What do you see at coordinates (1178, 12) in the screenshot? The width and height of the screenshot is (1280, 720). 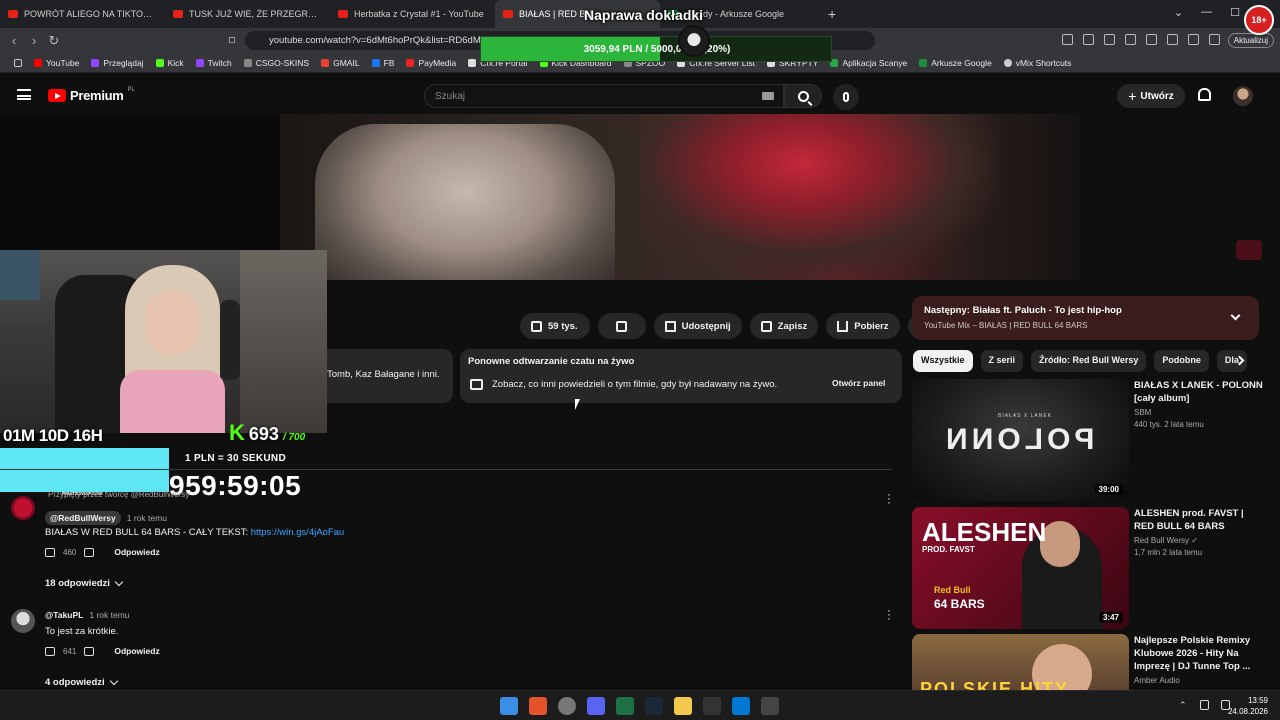 I see `tab-list-icon: ⌄` at bounding box center [1178, 12].